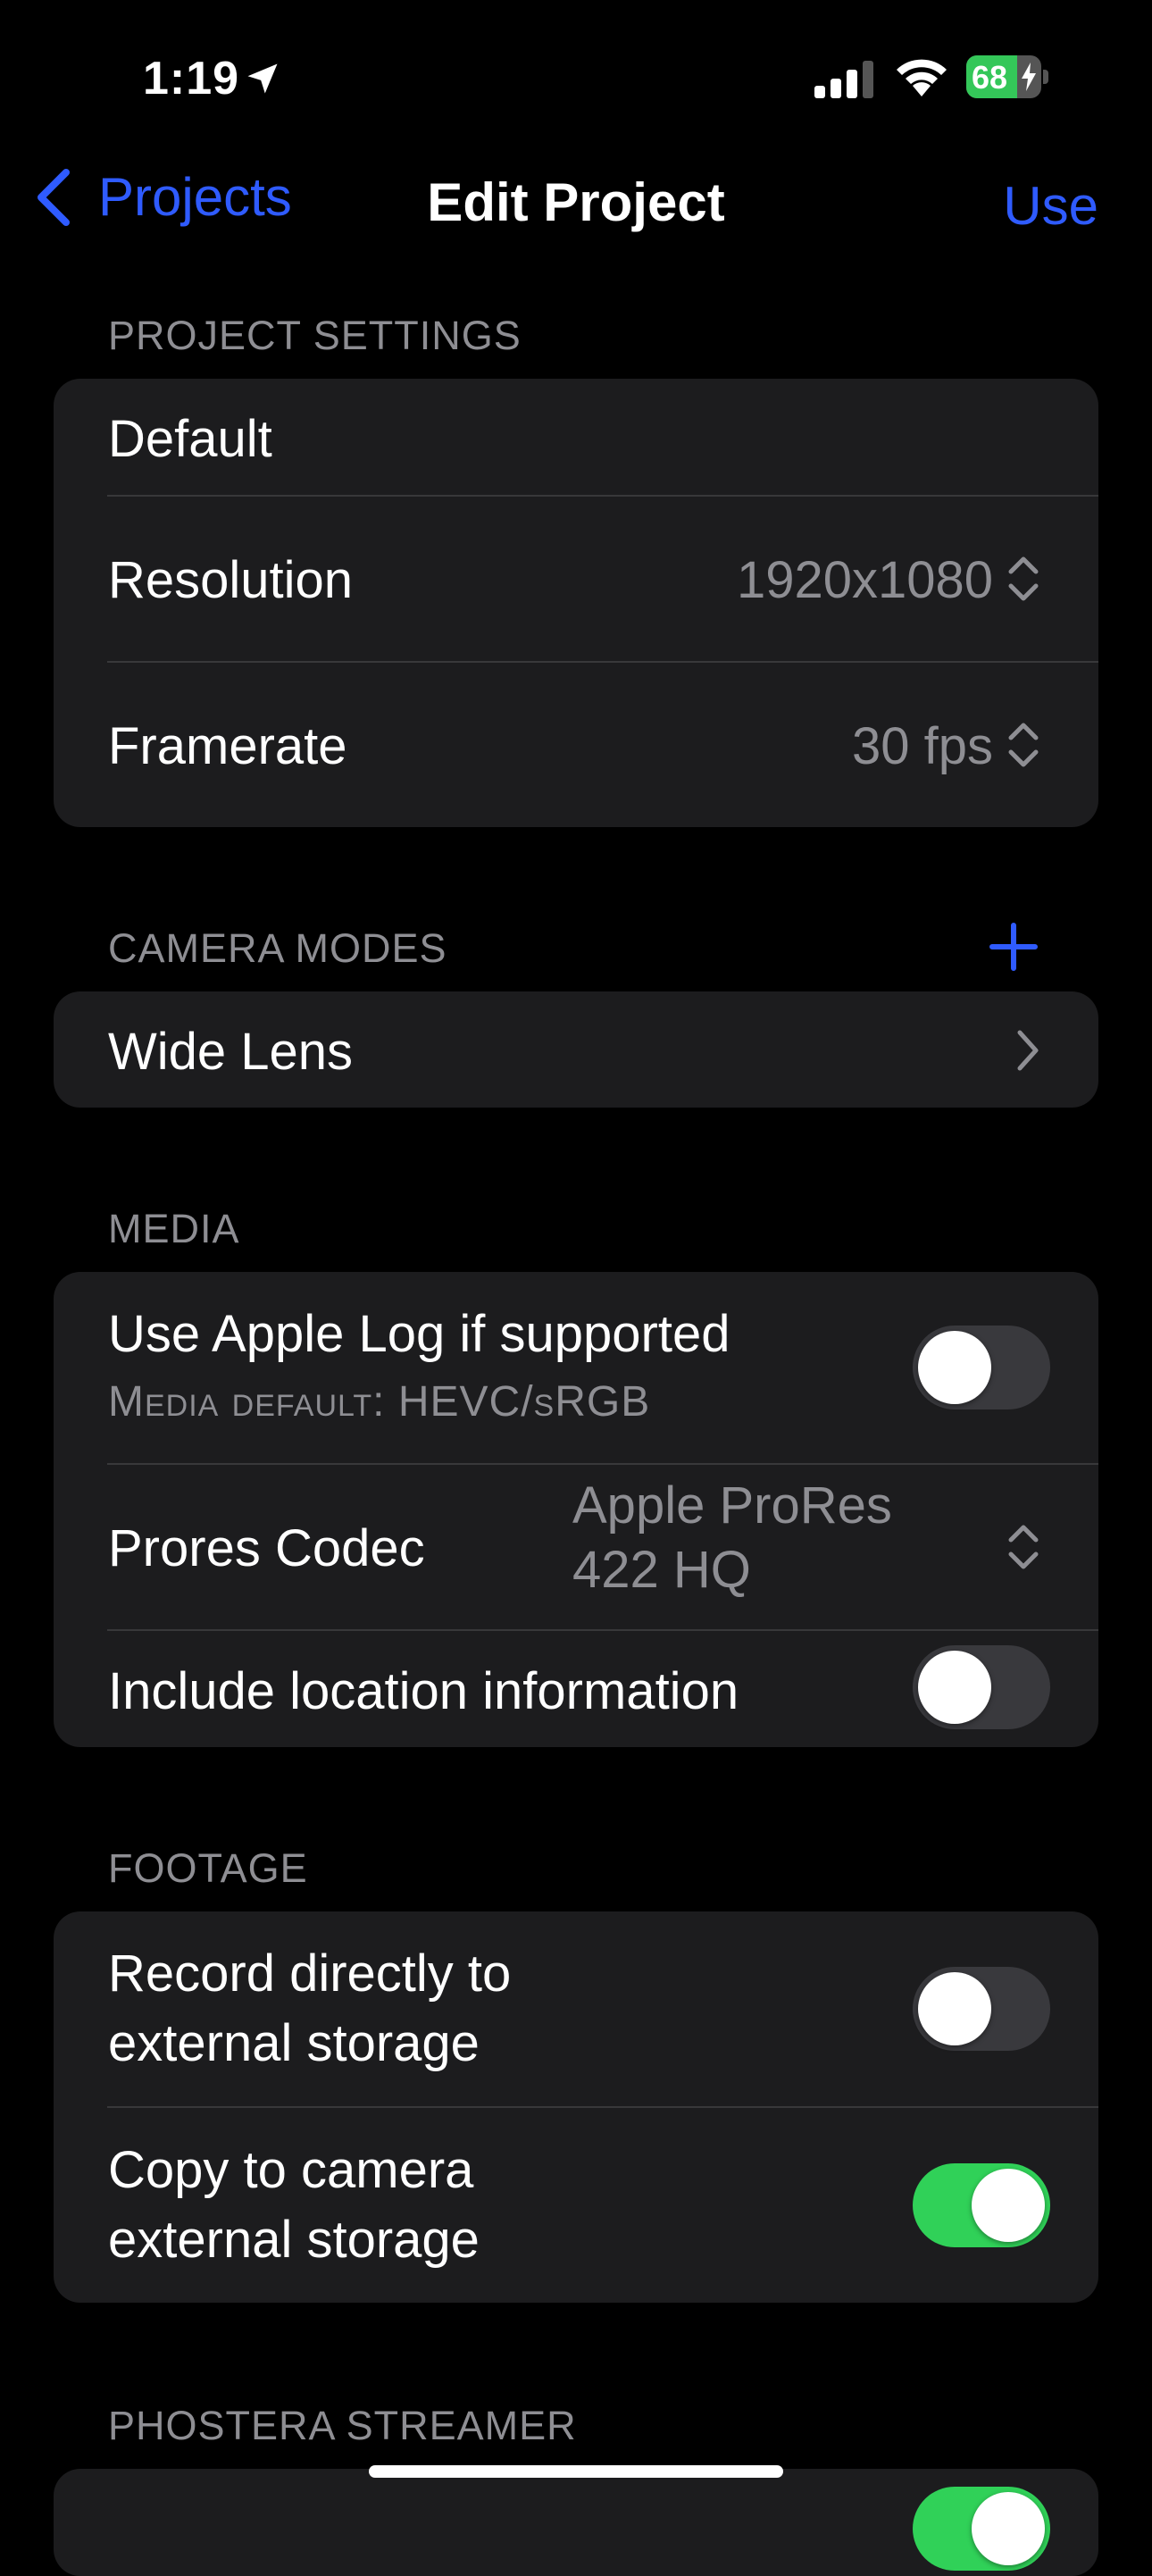 The height and width of the screenshot is (2576, 1152). What do you see at coordinates (990, 78) in the screenshot?
I see `battery-percentage: 68` at bounding box center [990, 78].